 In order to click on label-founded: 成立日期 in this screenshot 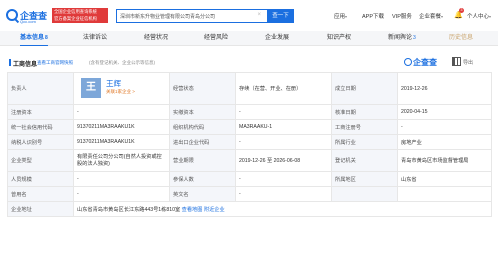, I will do `click(364, 88)`.